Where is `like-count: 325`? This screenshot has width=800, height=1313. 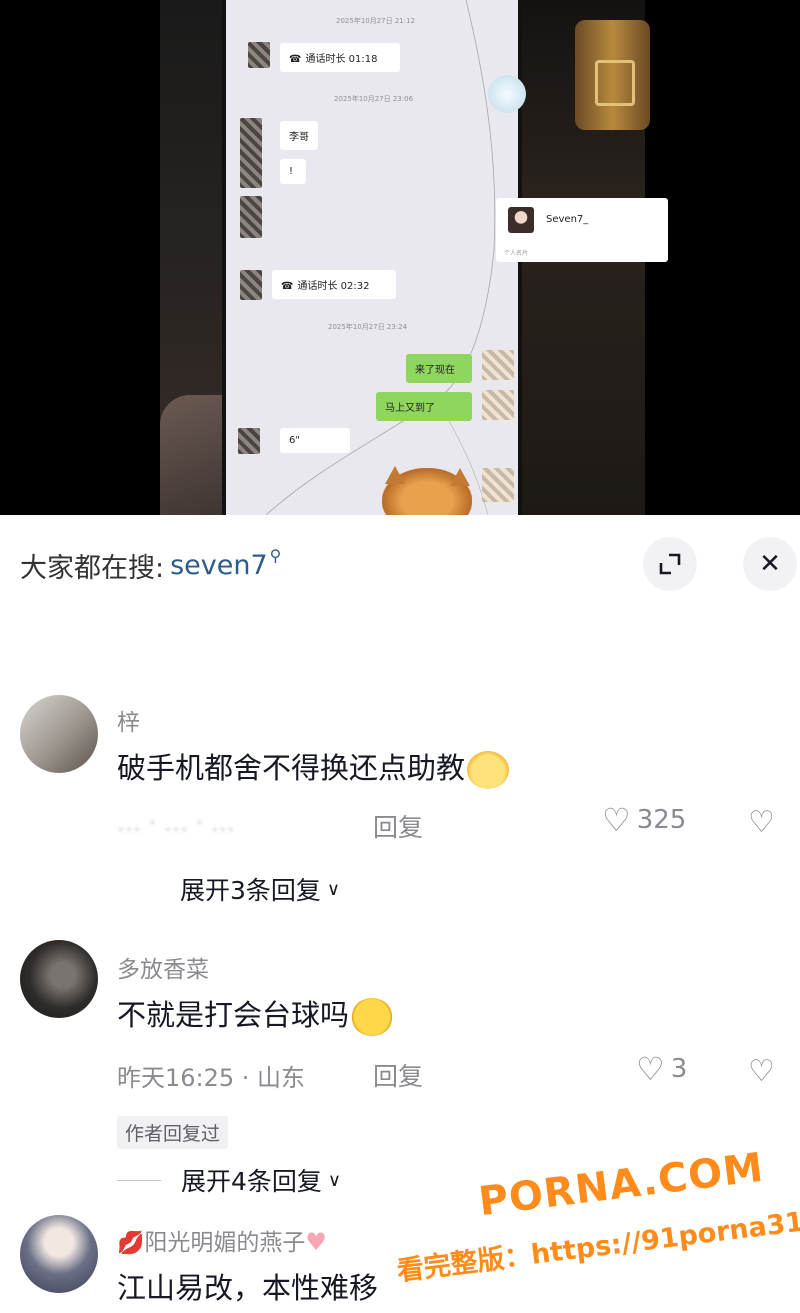
like-count: 325 is located at coordinates (661, 820).